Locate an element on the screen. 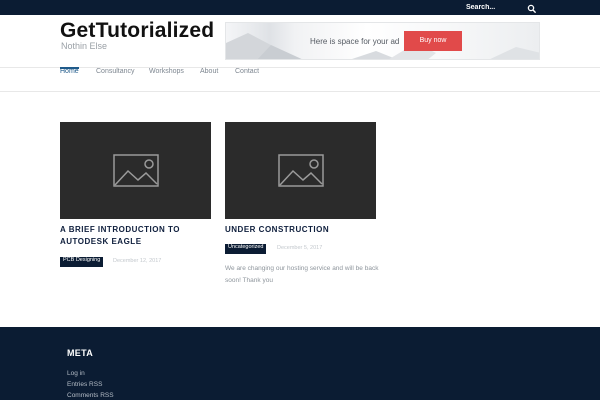 The image size is (600, 400). post-date: December 12, 2017 is located at coordinates (137, 261).